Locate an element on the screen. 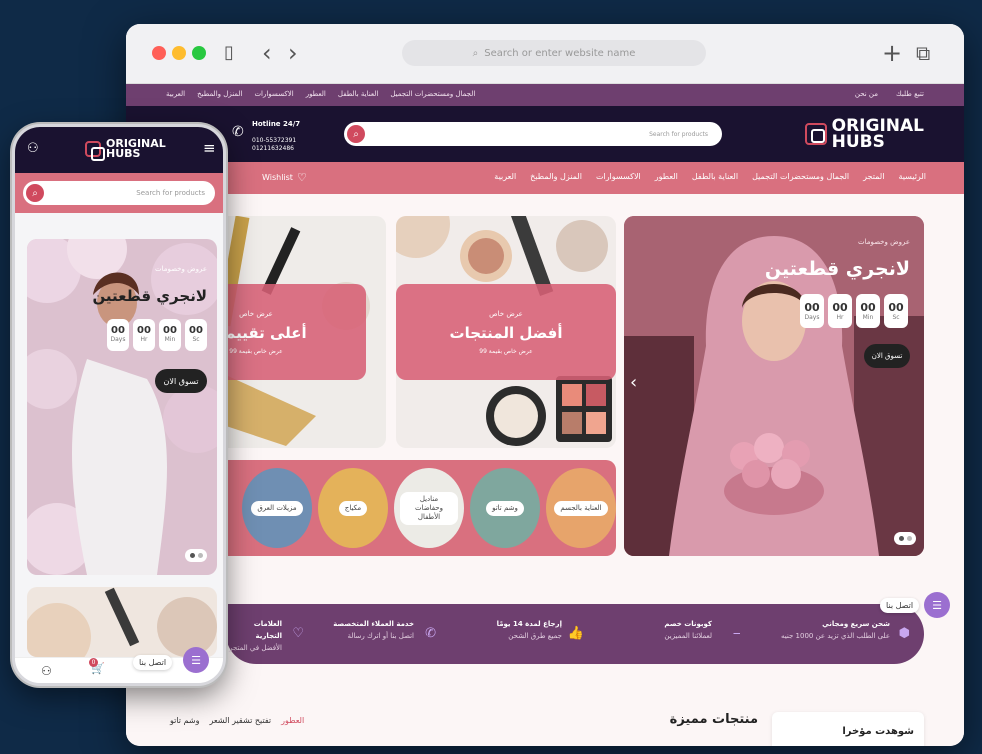 The height and width of the screenshot is (754, 982). feature-title: خدمة العملاء المتخصصة is located at coordinates (373, 624).